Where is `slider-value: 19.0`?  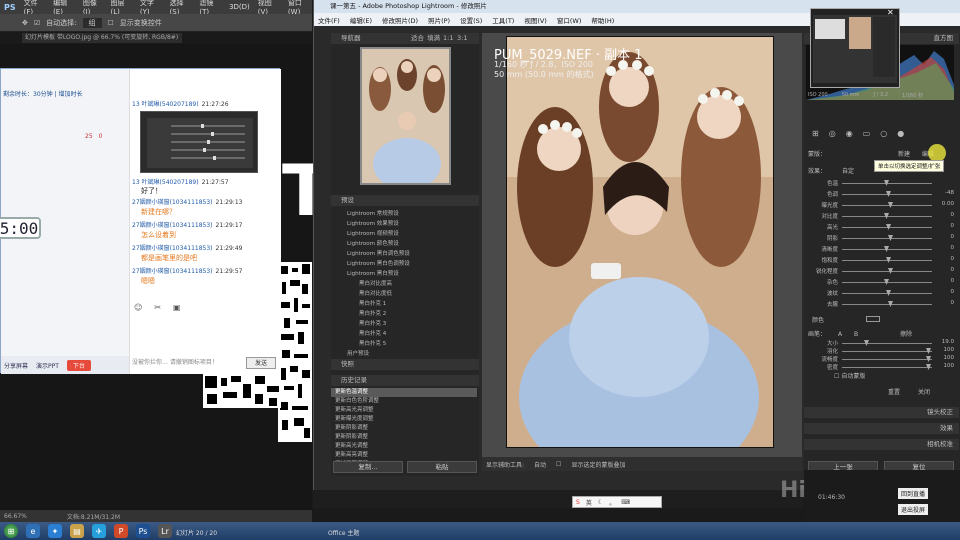 slider-value: 19.0 is located at coordinates (944, 342).